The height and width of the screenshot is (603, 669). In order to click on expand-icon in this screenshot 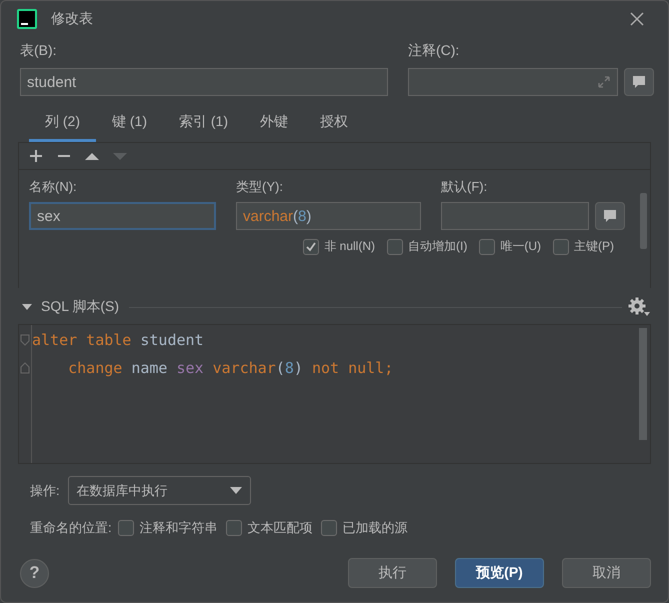, I will do `click(604, 82)`.